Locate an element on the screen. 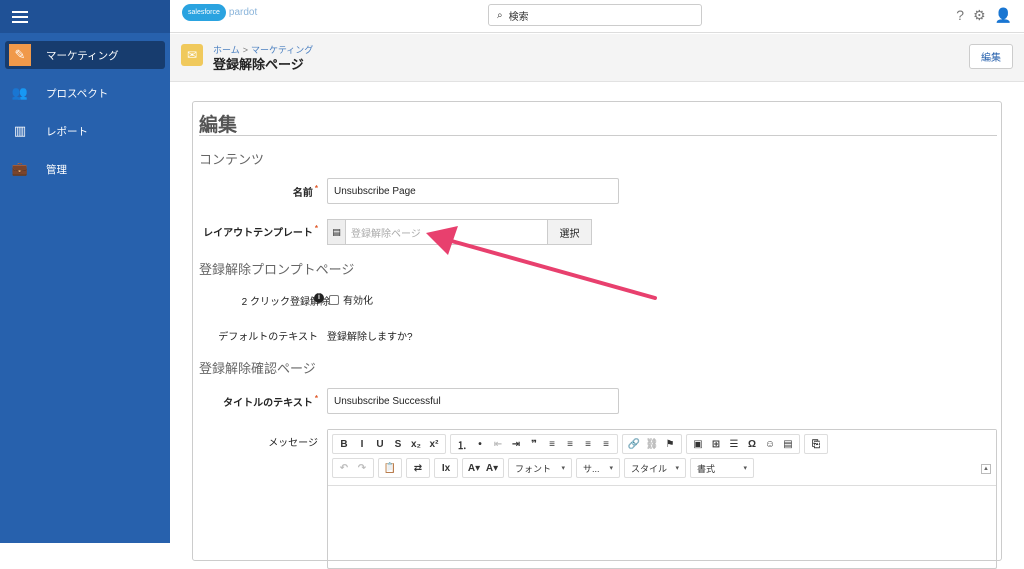 This screenshot has height=569, width=1024. toolbar-button: Ix is located at coordinates (446, 468).